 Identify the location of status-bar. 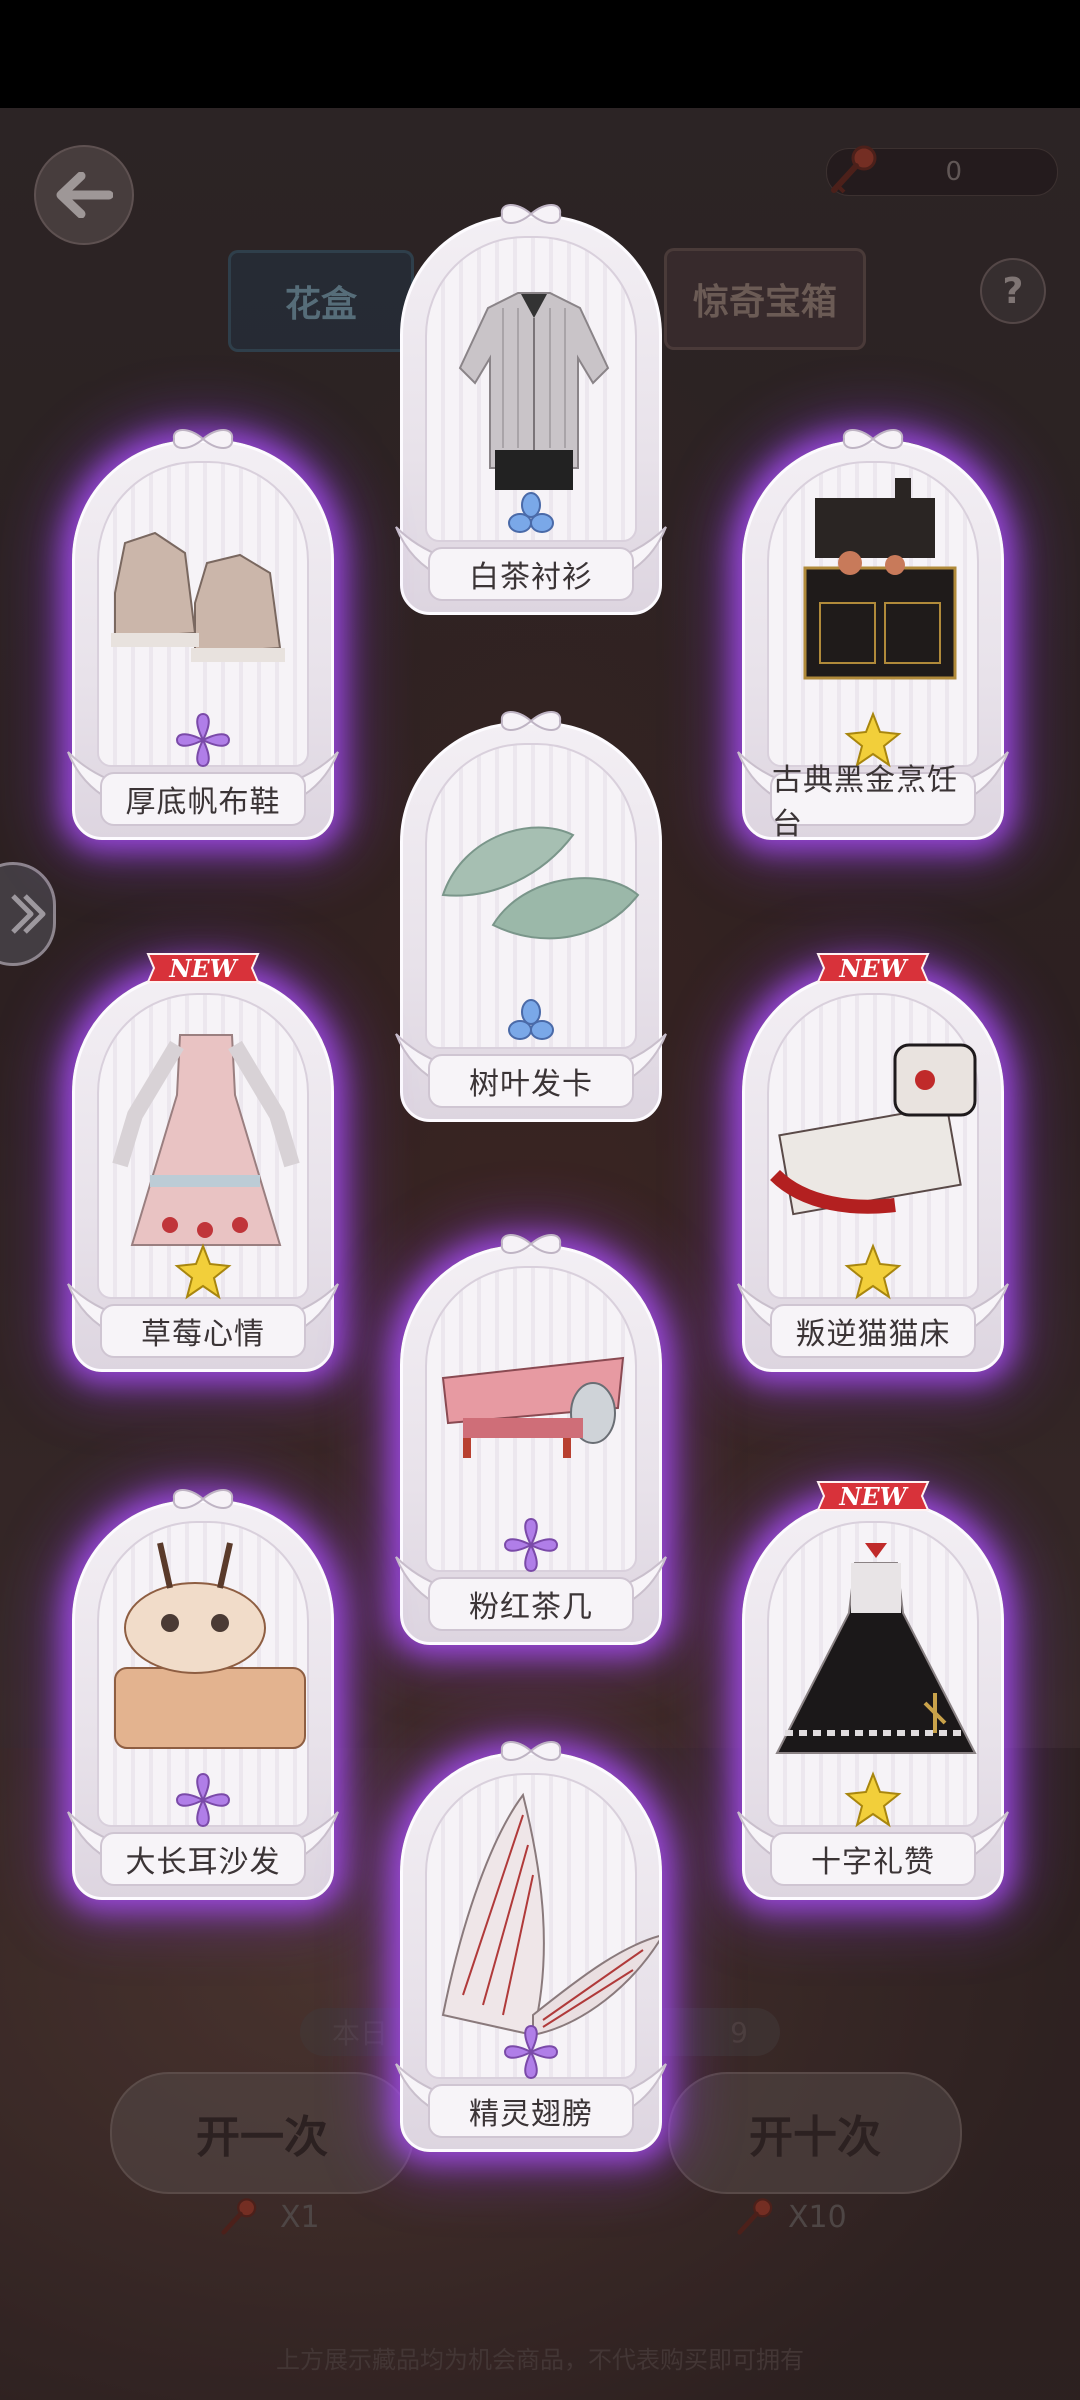
(540, 54).